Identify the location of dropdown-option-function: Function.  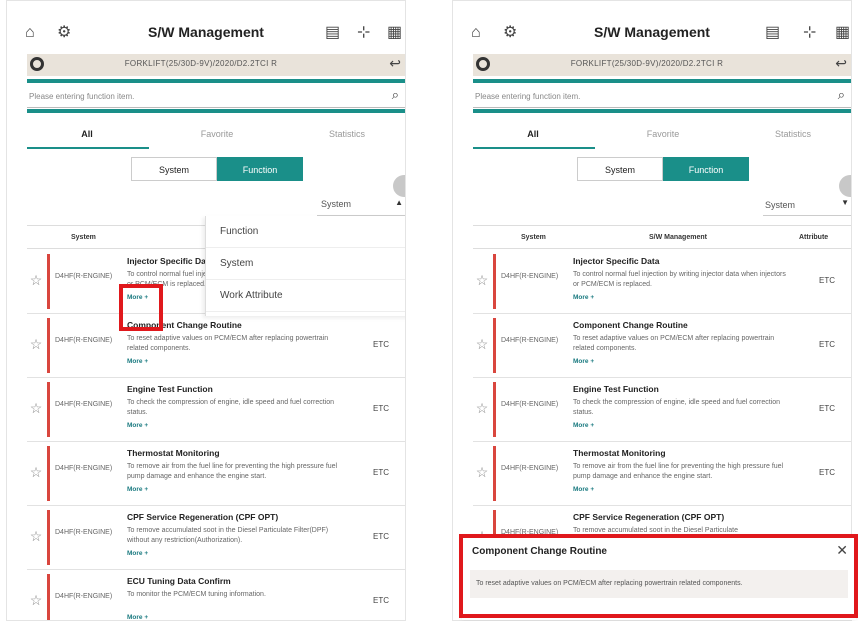
(305, 232).